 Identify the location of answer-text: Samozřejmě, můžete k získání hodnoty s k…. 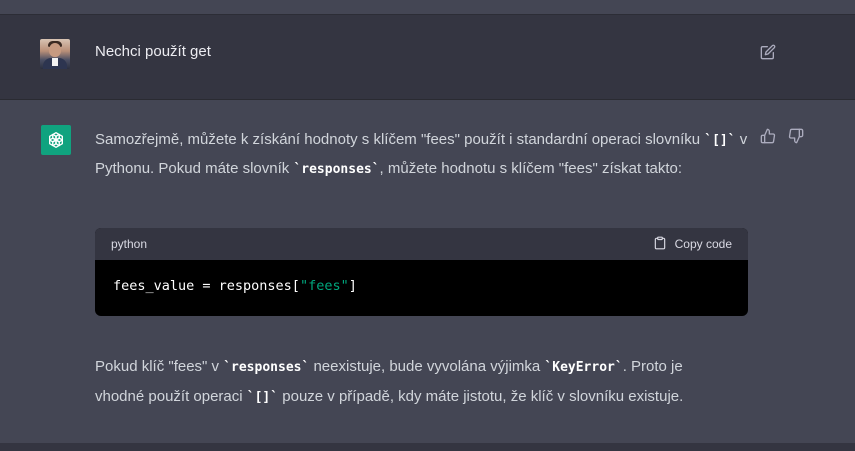
(400, 139).